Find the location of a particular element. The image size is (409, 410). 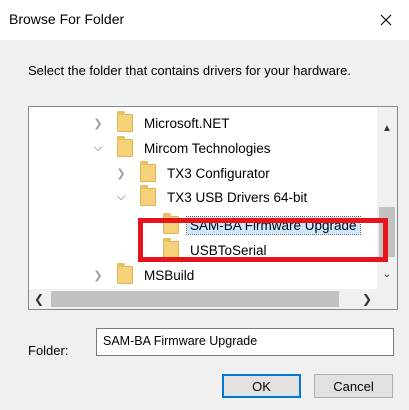

scrollbar-corner is located at coordinates (387, 299).